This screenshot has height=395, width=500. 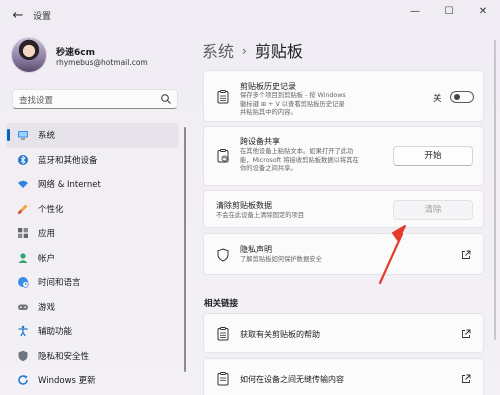 I want to click on clear-data-card: 清除剪贴板数据 不会在此设备上清除固定的项目 清除, so click(x=343, y=209).